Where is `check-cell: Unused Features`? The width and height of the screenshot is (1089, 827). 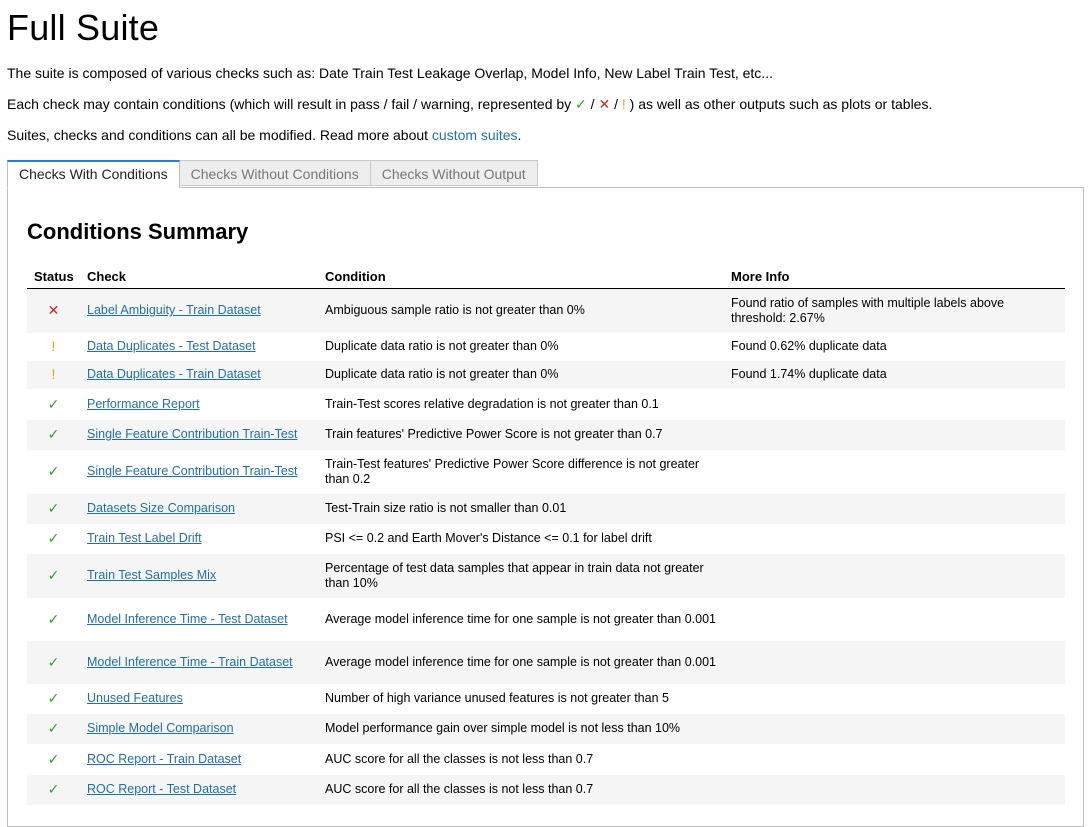 check-cell: Unused Features is located at coordinates (199, 699).